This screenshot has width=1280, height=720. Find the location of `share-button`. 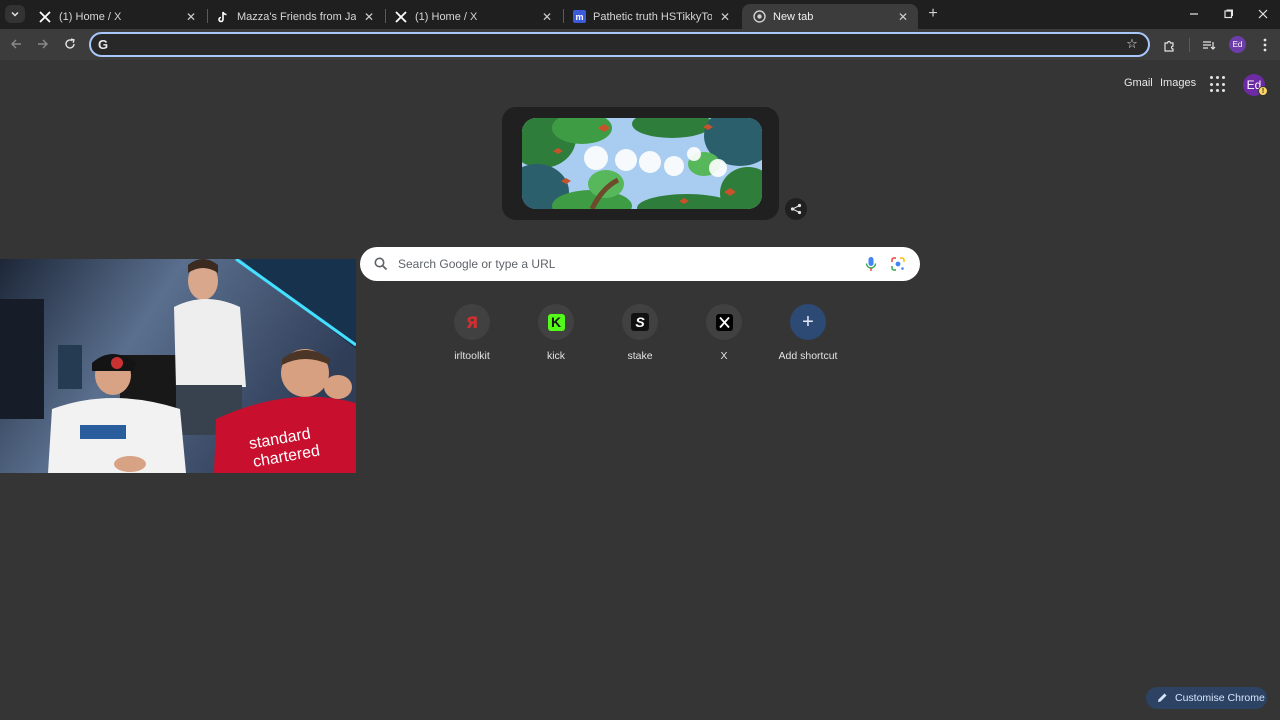

share-button is located at coordinates (796, 209).